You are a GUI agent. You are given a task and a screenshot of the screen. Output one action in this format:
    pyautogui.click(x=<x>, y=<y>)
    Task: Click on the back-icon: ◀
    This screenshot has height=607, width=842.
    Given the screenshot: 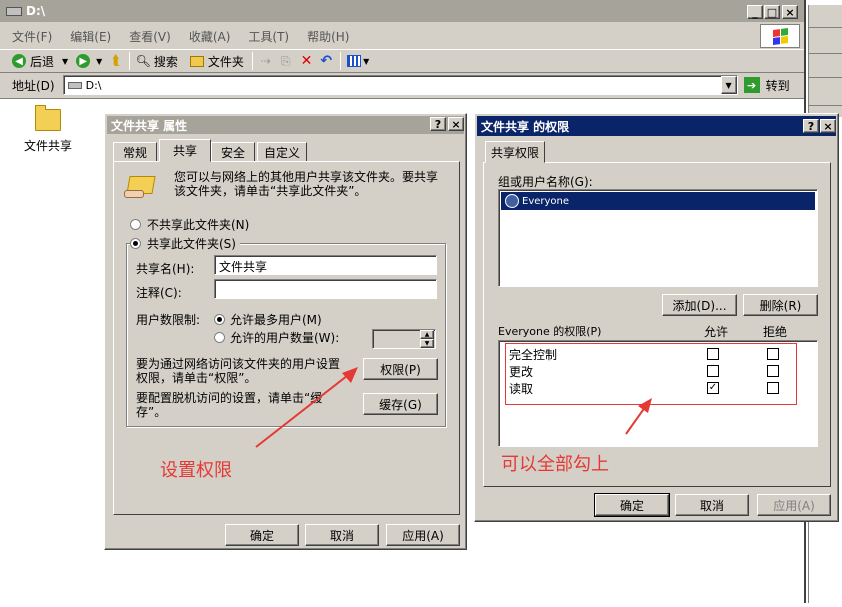 What is the action you would take?
    pyautogui.click(x=19, y=61)
    